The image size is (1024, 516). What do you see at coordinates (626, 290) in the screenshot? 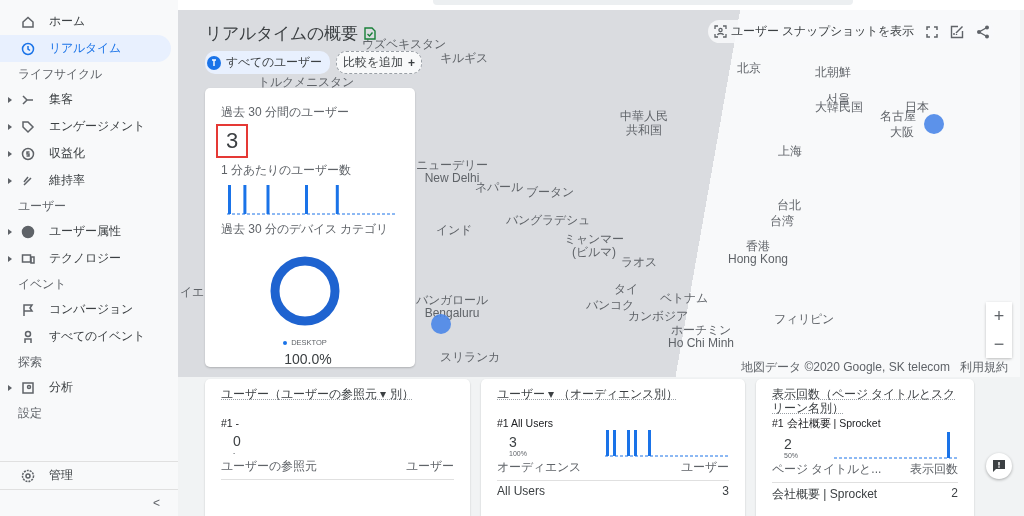
I see `map-label: タイ` at bounding box center [626, 290].